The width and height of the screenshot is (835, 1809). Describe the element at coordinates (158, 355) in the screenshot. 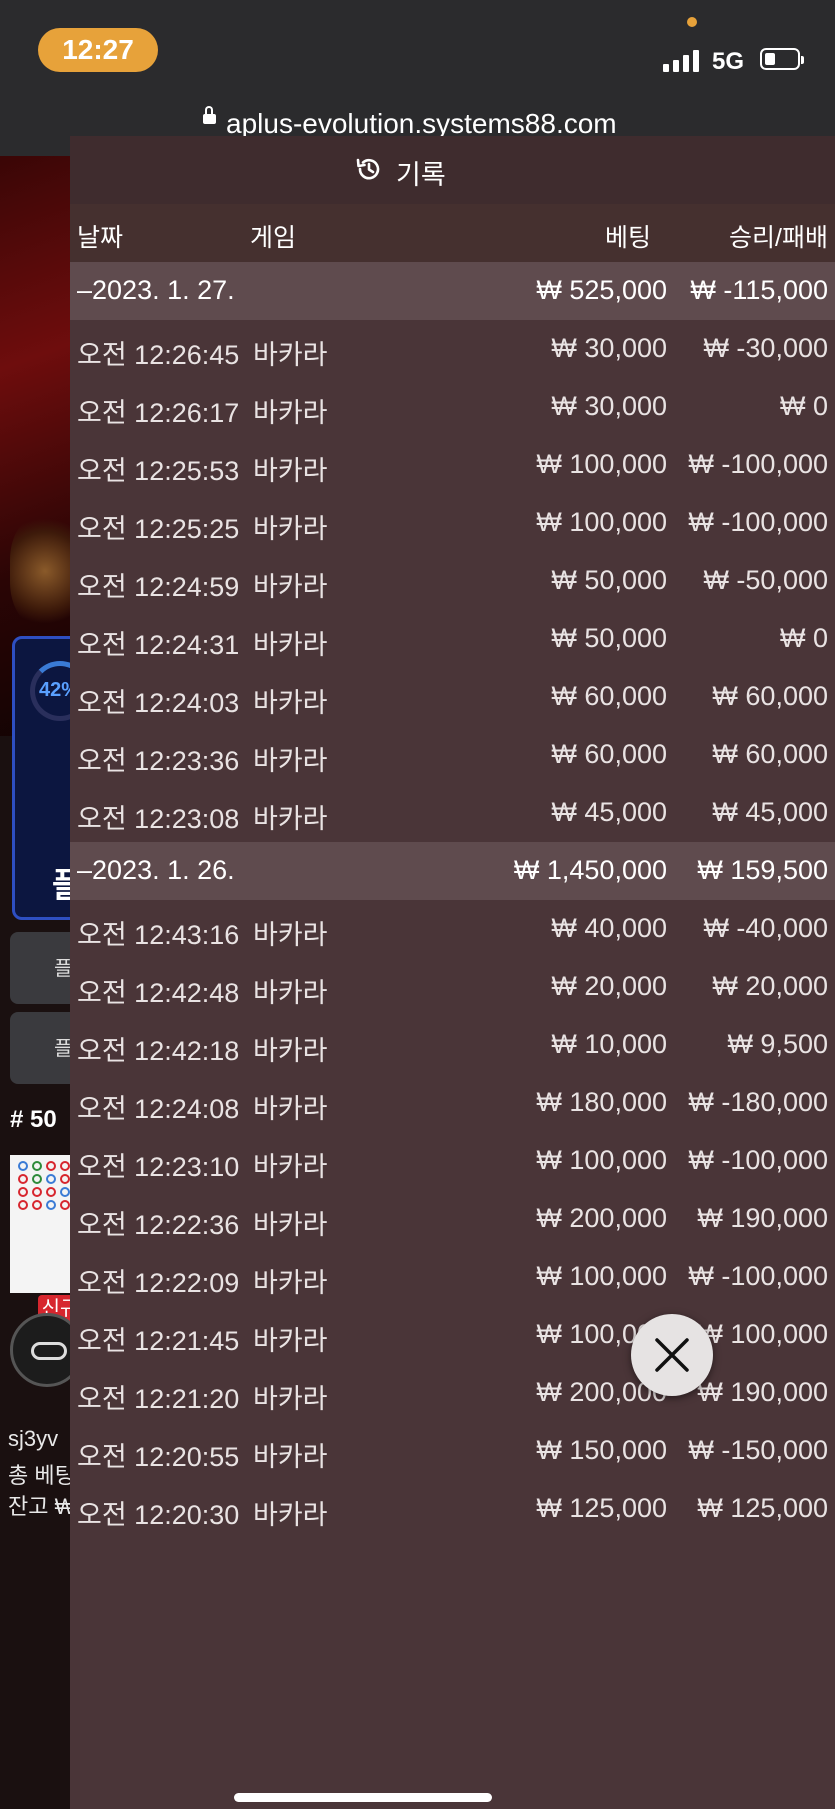

I see `row-time: 오전 12:26:45` at that location.